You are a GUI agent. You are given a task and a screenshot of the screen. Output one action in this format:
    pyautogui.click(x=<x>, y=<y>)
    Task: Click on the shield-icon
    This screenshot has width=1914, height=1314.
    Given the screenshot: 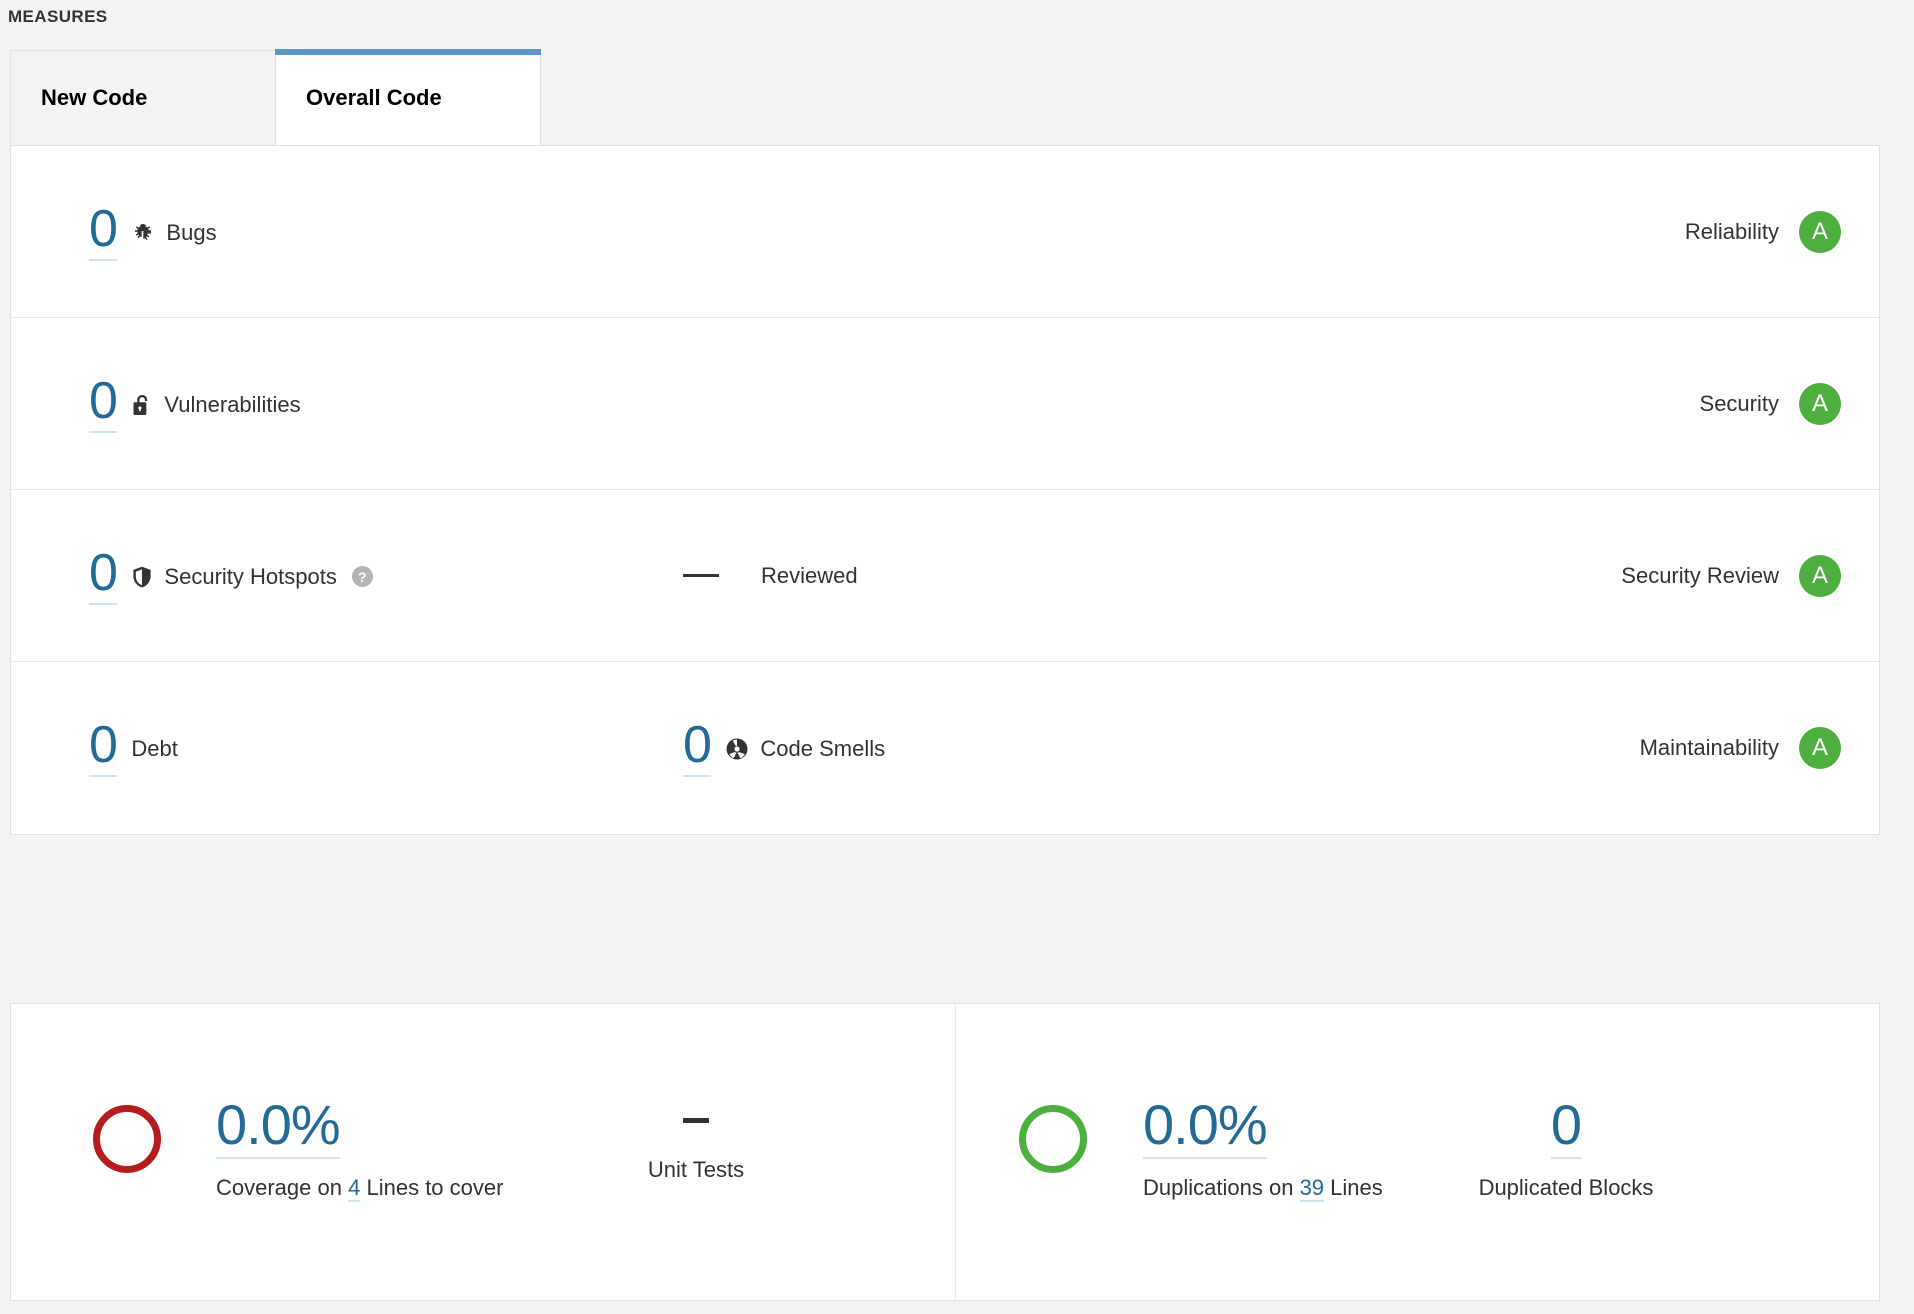 What is the action you would take?
    pyautogui.click(x=142, y=577)
    